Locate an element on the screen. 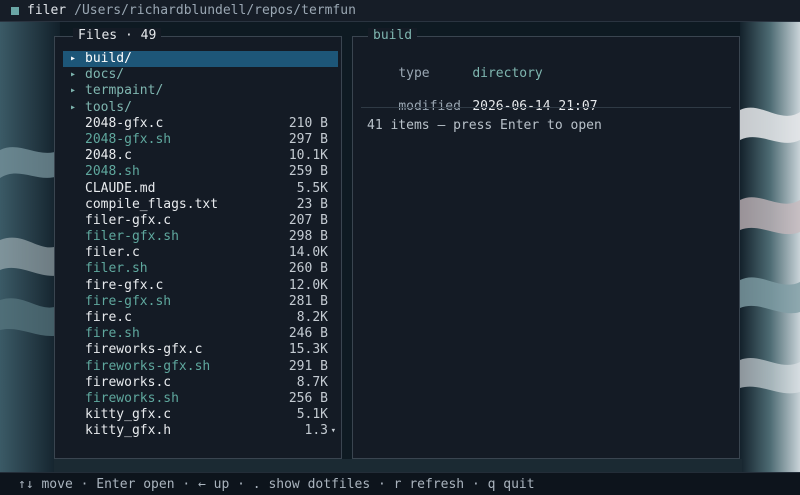 This screenshot has height=495, width=800. file-name: 2048-gfx.sh is located at coordinates (128, 139).